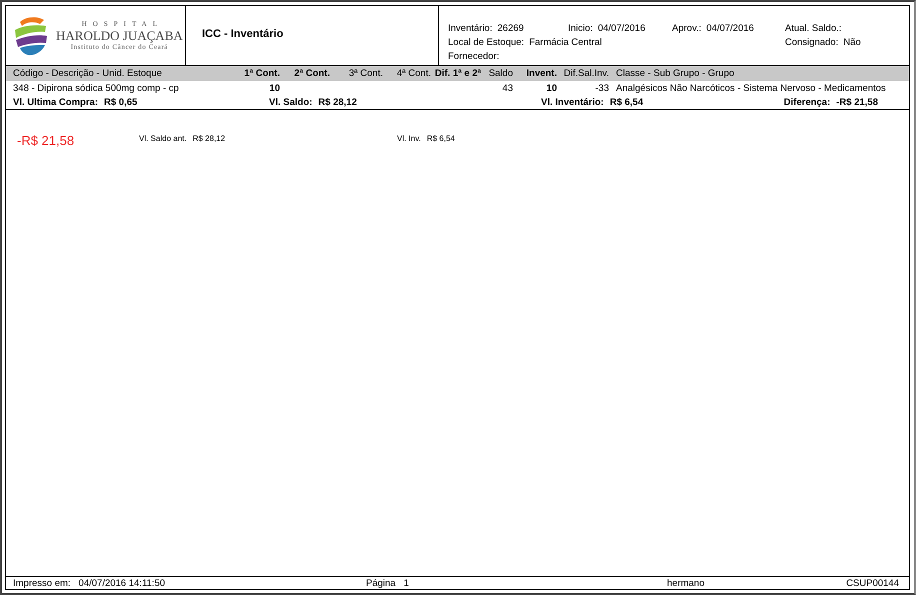  Describe the element at coordinates (601, 88) in the screenshot. I see `table-cell-text: -33` at that location.